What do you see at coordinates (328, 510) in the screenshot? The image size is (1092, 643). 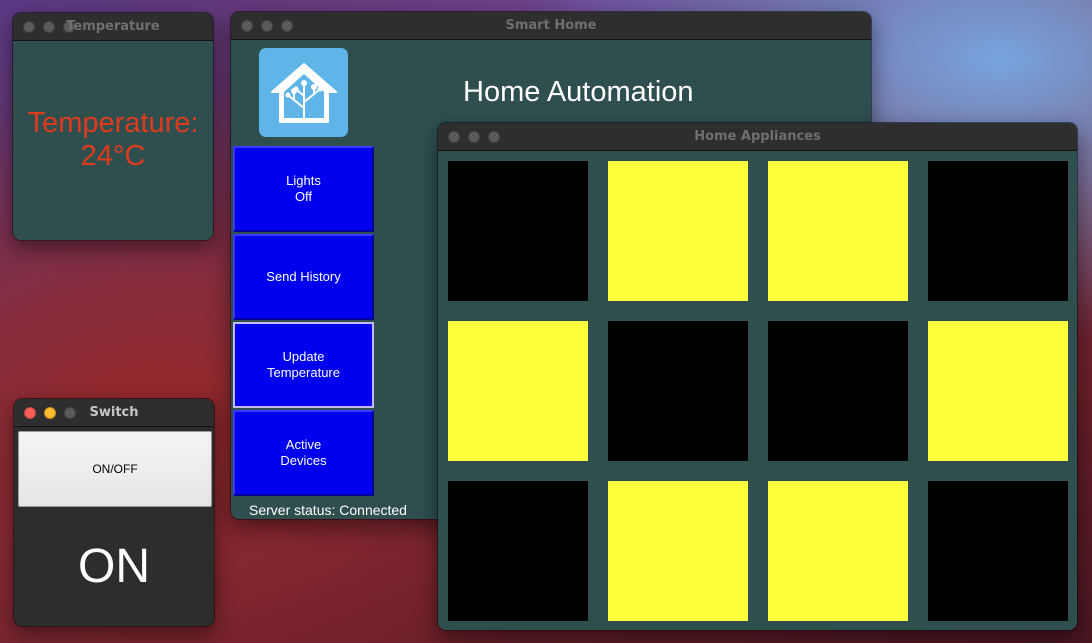 I see `server-status: Server status: Connected` at bounding box center [328, 510].